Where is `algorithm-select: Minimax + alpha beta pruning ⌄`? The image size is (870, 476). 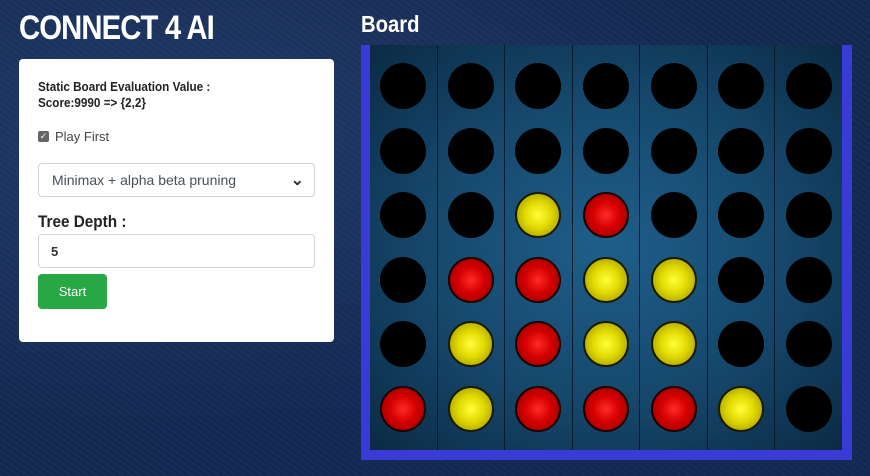 algorithm-select: Minimax + alpha beta pruning ⌄ is located at coordinates (176, 180).